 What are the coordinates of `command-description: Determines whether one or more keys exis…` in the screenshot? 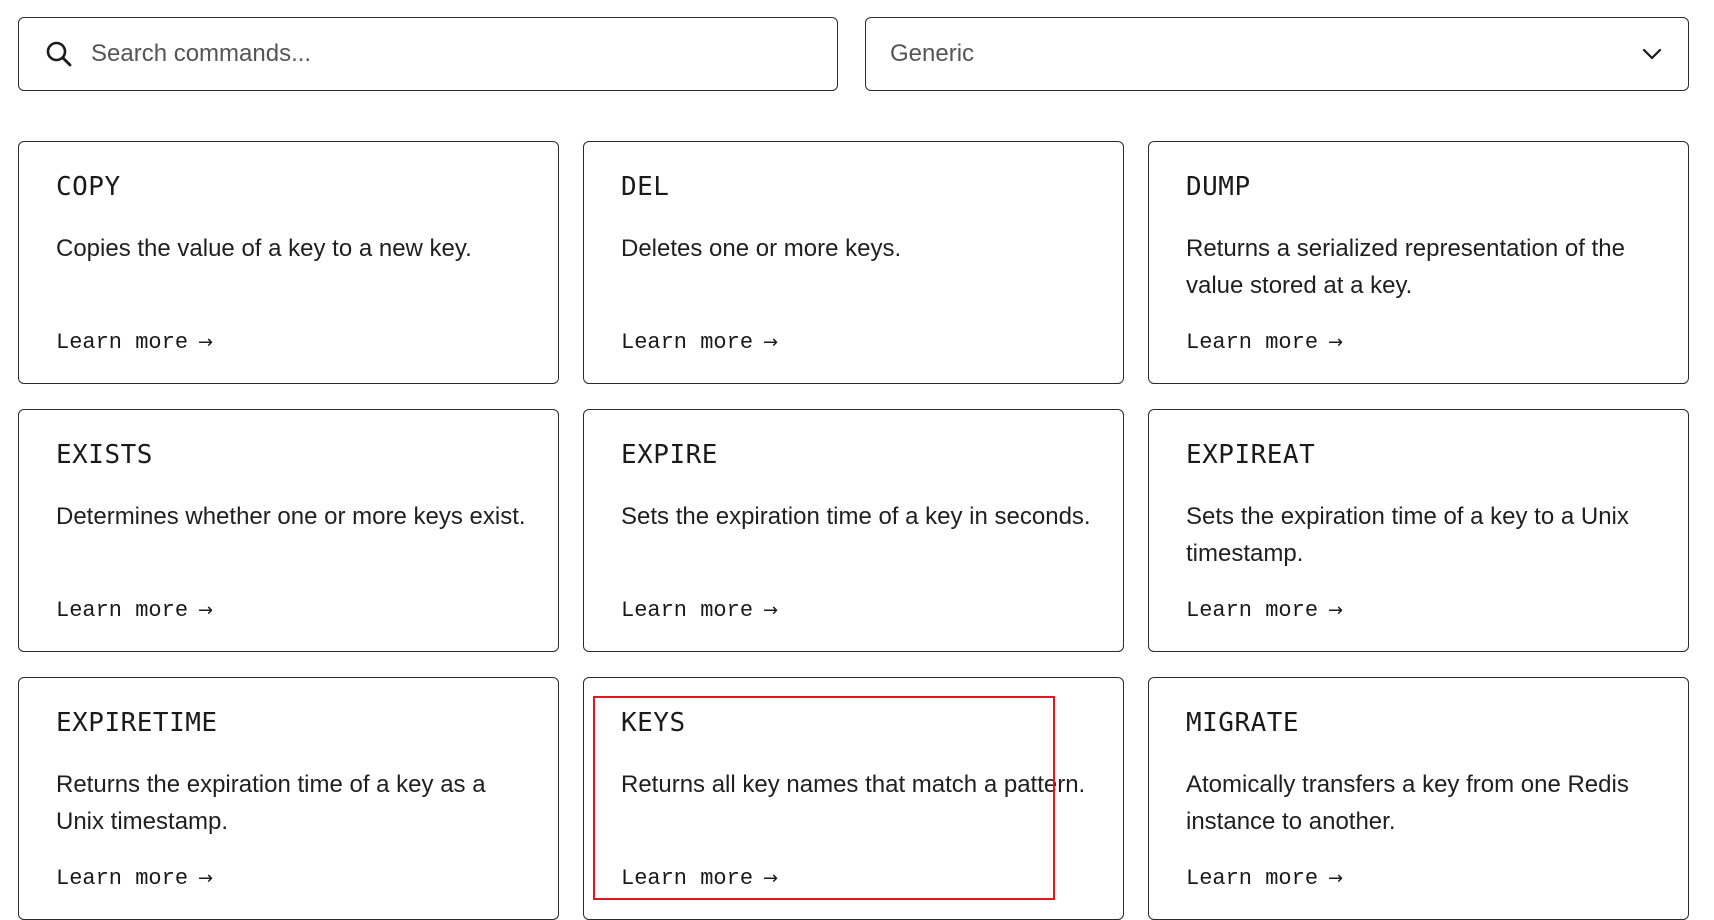 It's located at (291, 516).